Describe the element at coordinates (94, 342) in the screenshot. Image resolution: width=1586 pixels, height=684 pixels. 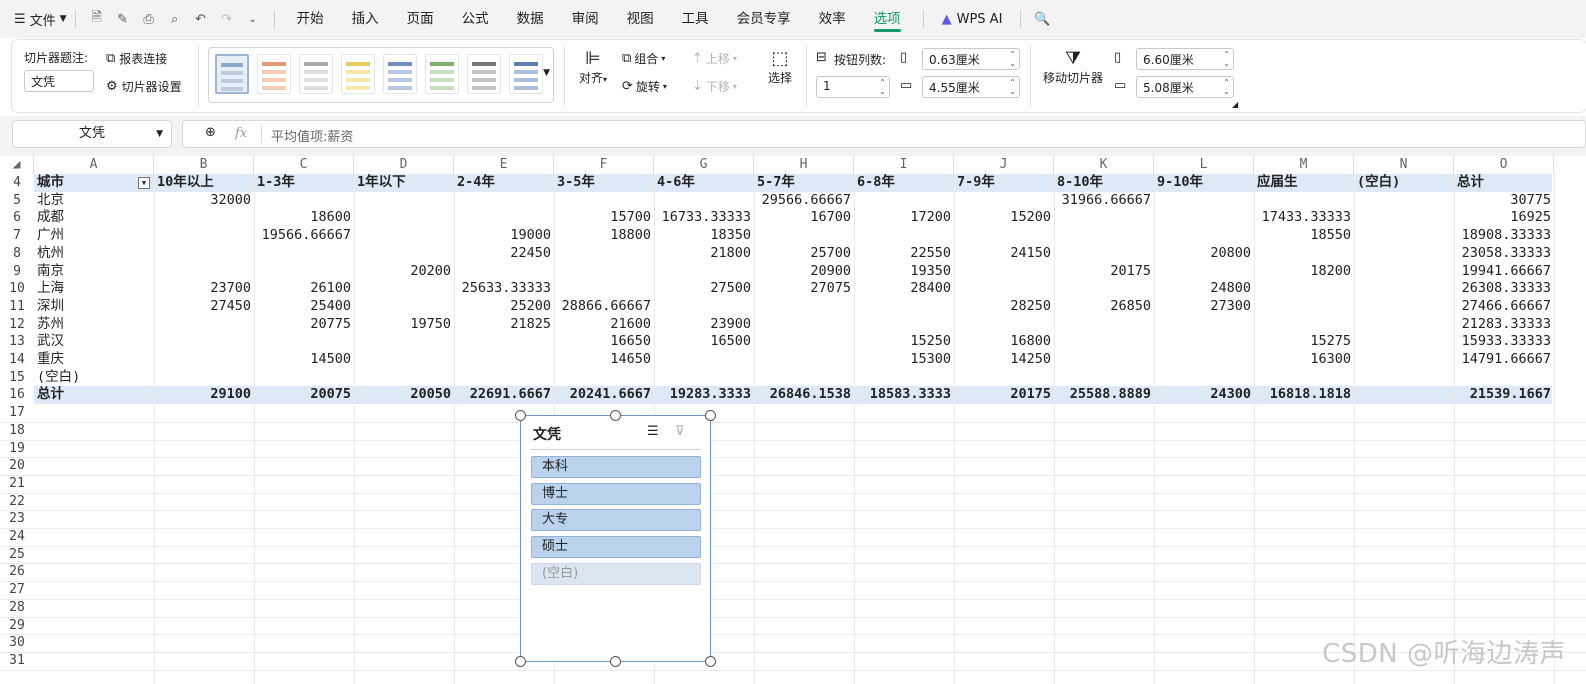
I see `cell-A: 武汉` at that location.